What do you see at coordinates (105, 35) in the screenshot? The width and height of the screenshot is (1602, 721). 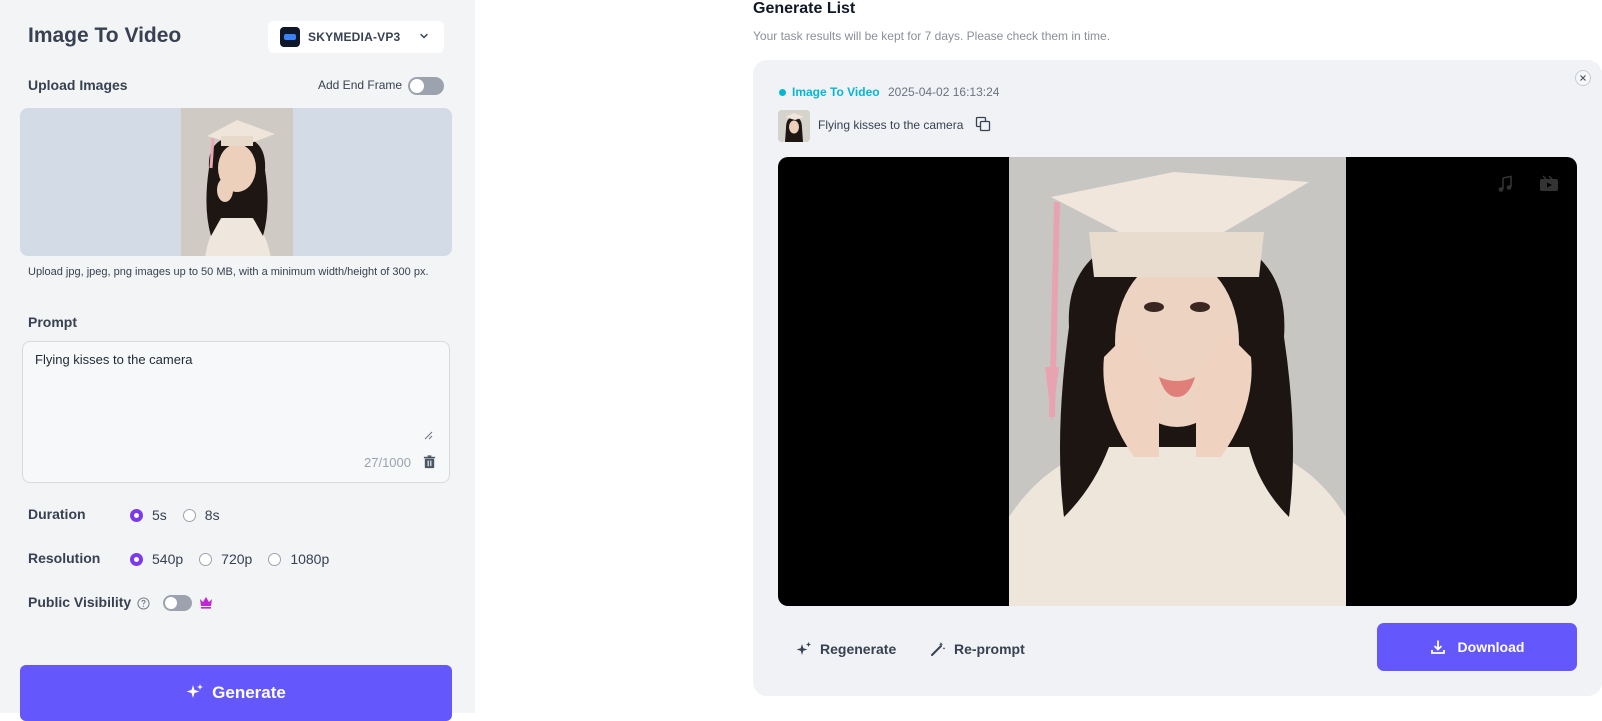 I see `panel-title: Image To Video` at bounding box center [105, 35].